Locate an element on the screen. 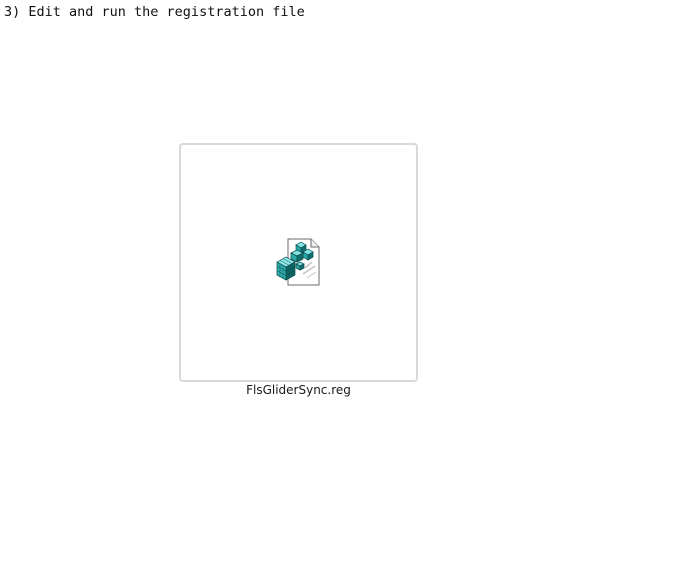  attachment-file-name: FlsGliderSync.reg is located at coordinates (298, 390).